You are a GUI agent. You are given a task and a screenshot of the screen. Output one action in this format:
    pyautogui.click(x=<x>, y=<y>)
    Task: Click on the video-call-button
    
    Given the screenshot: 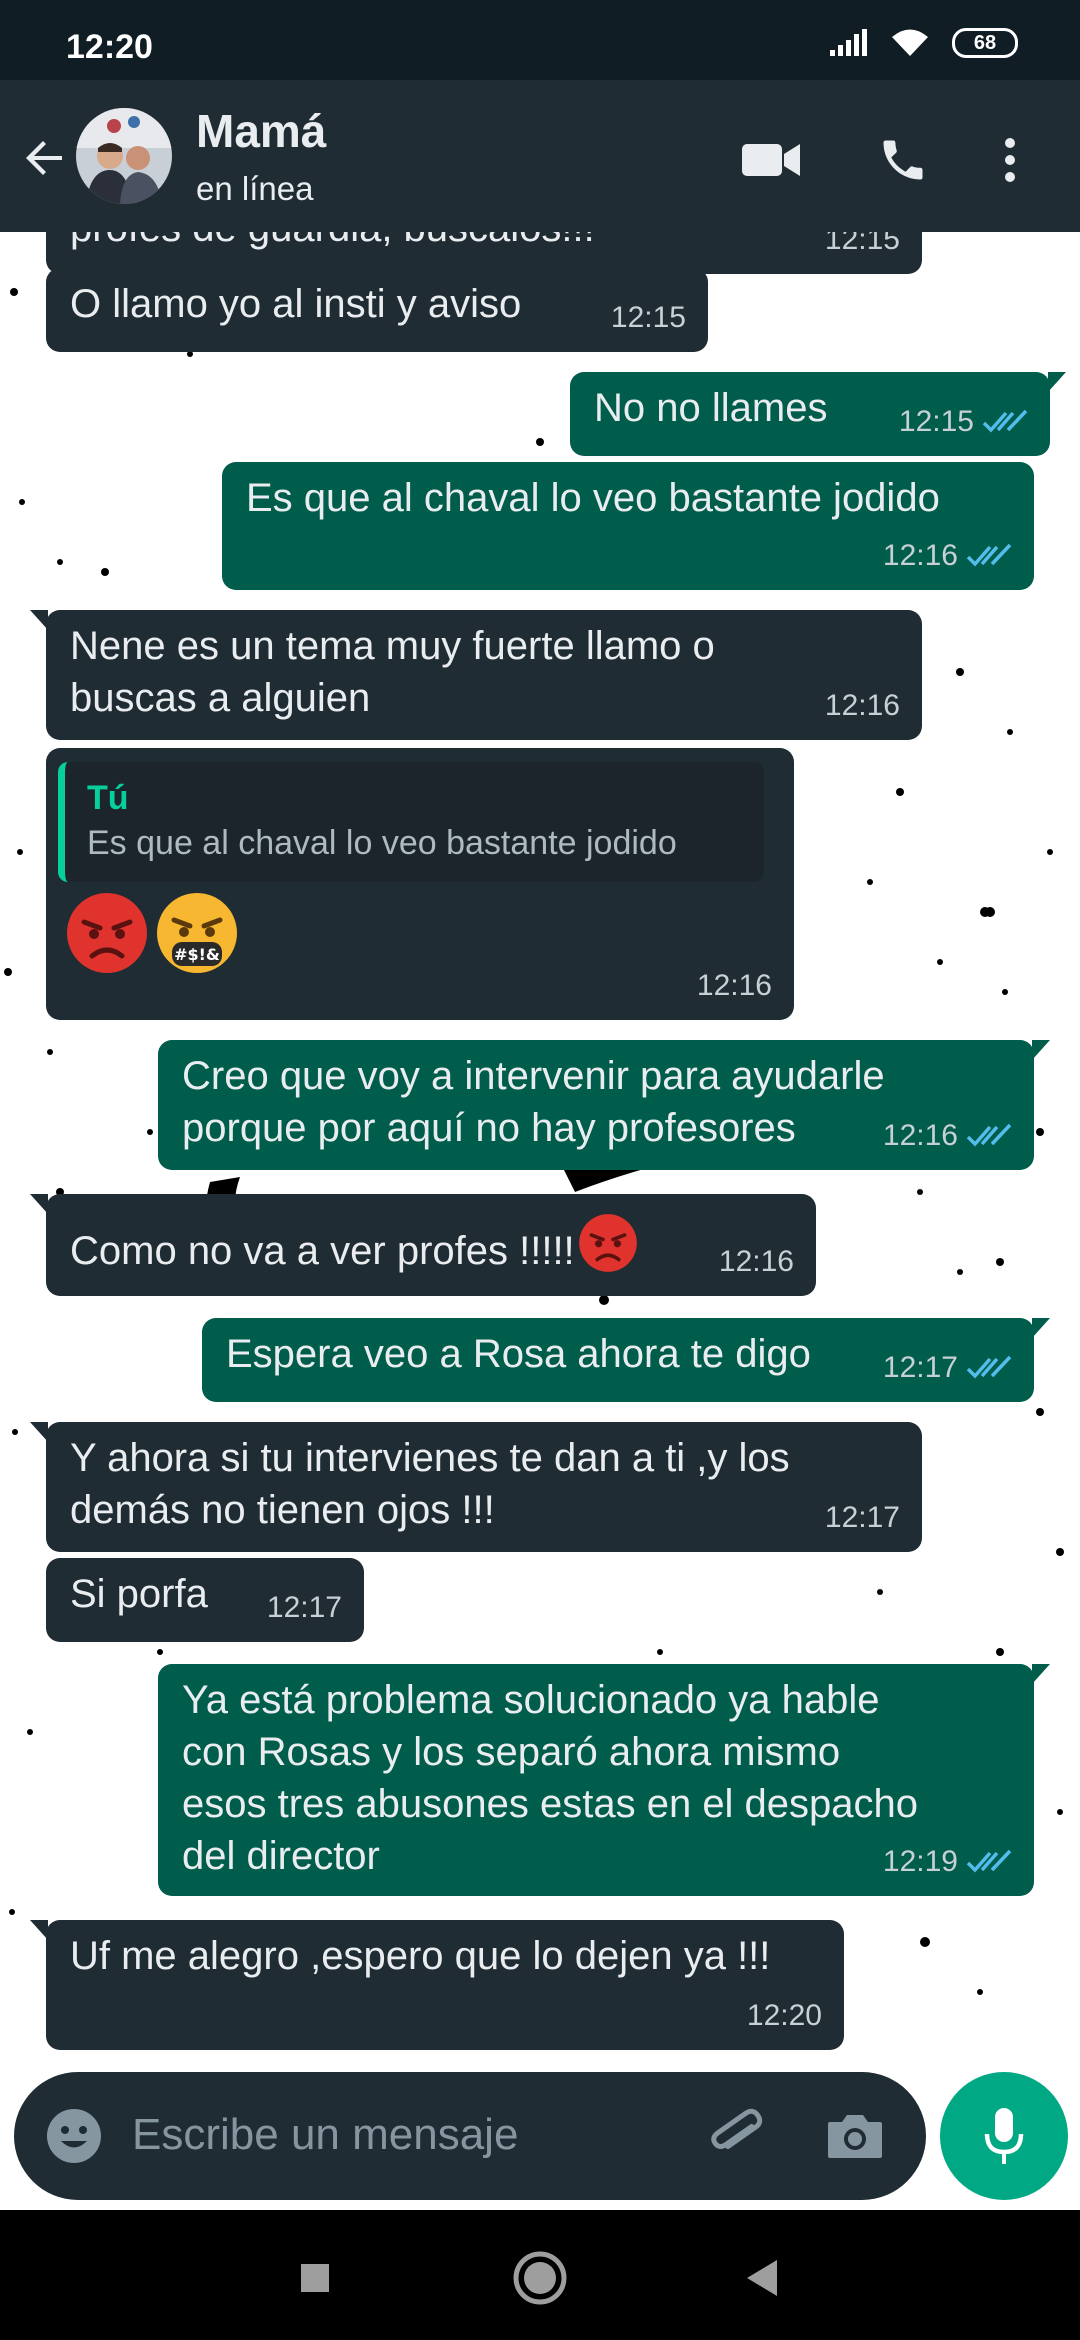 What is the action you would take?
    pyautogui.click(x=771, y=160)
    